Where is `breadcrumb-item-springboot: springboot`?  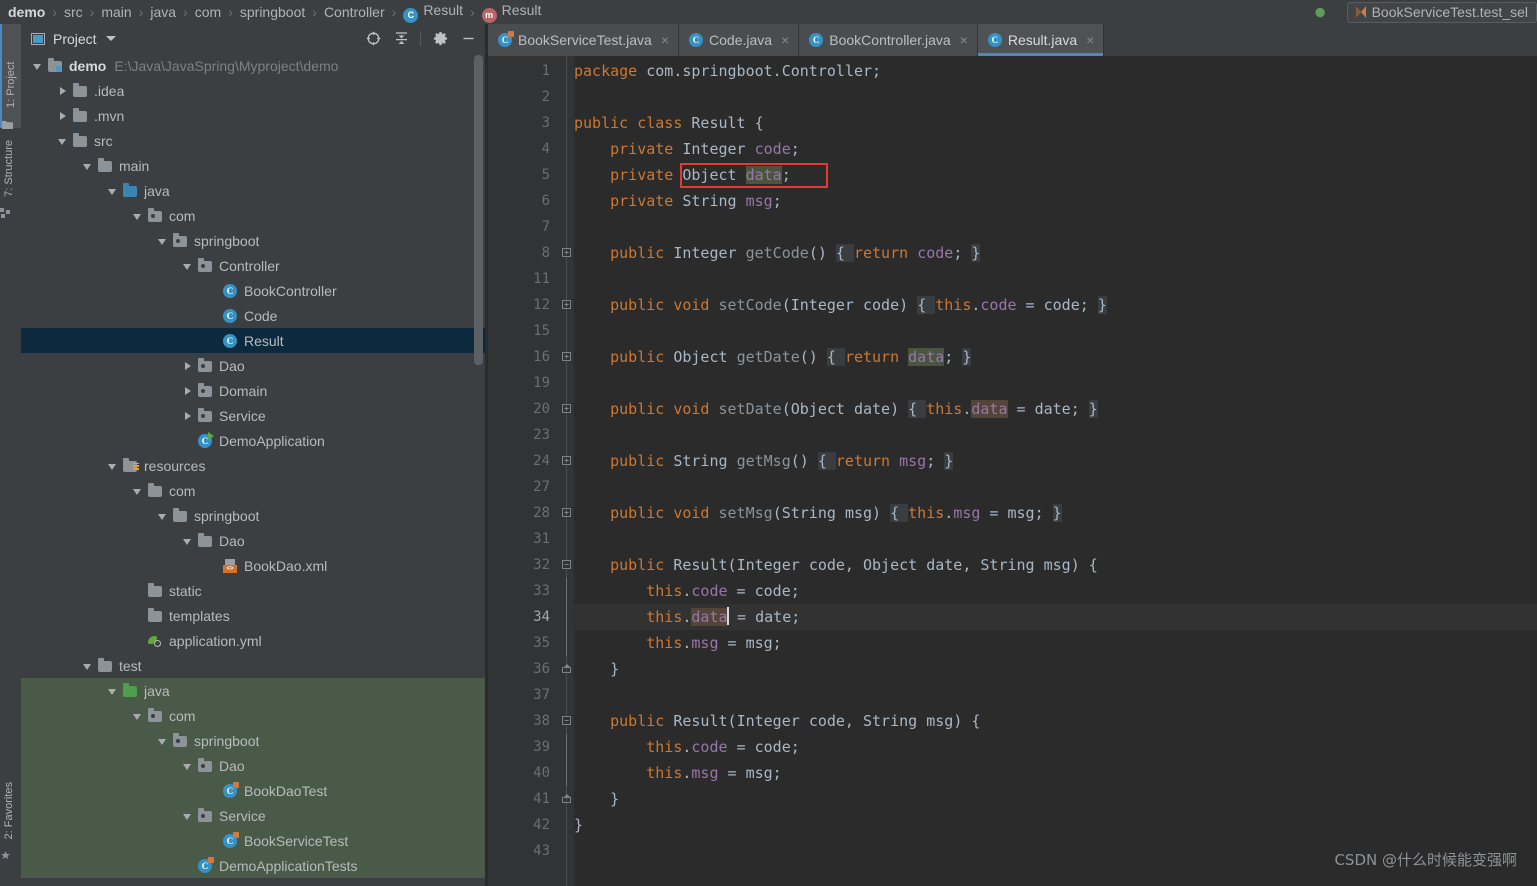
breadcrumb-item-springboot: springboot is located at coordinates (272, 12).